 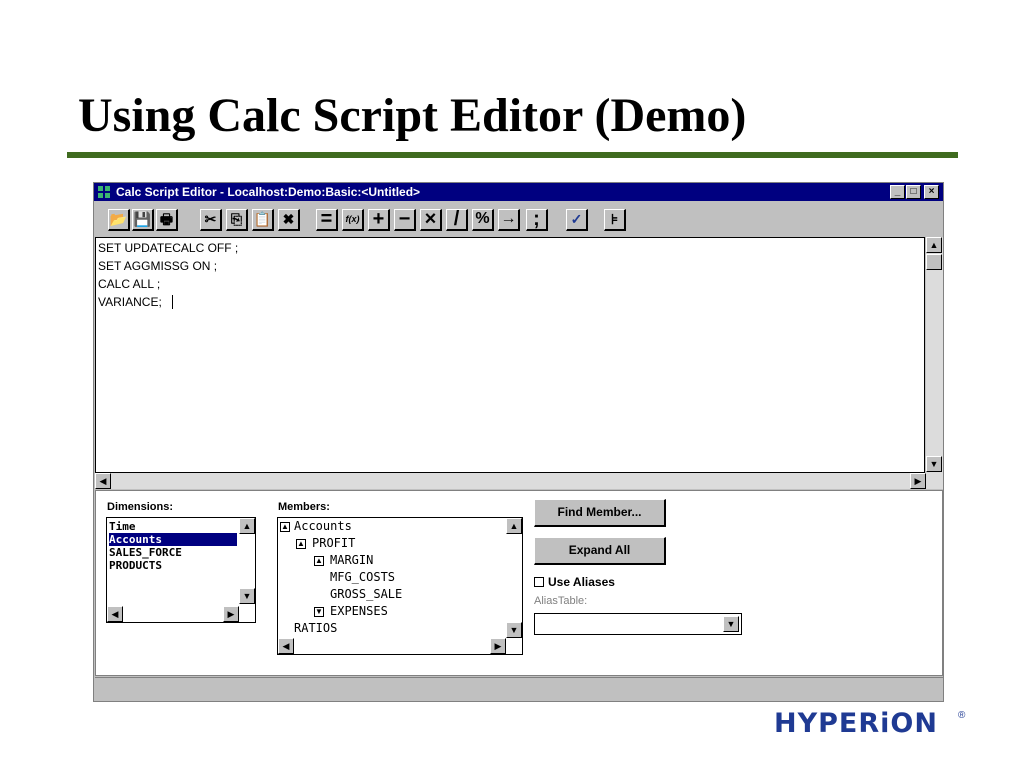 What do you see at coordinates (211, 220) in the screenshot?
I see `cut-button: ✂` at bounding box center [211, 220].